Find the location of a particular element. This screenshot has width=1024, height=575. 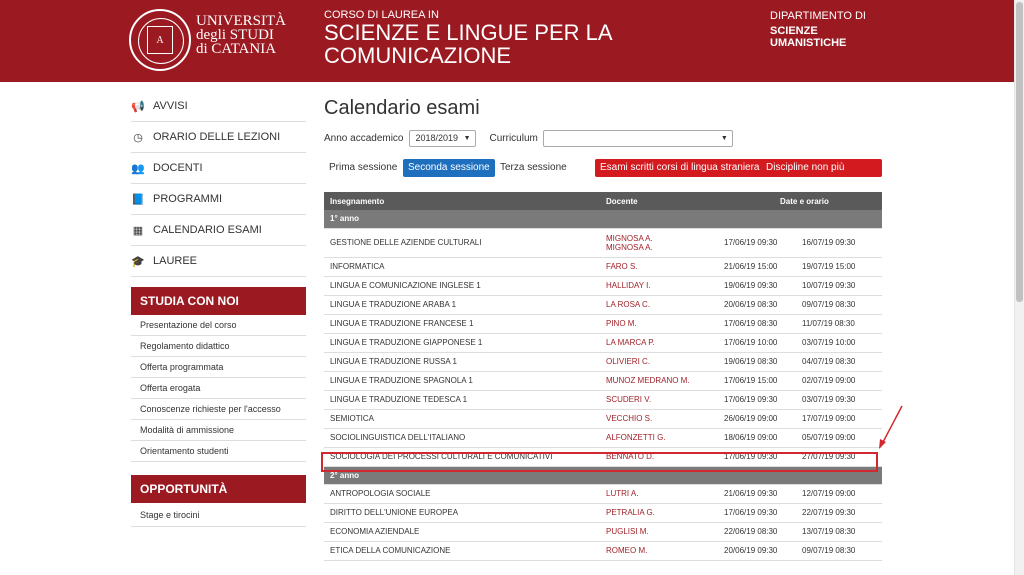

university-name: UNIVERSITÀ degli STUDI di CATANIA is located at coordinates (241, 35).